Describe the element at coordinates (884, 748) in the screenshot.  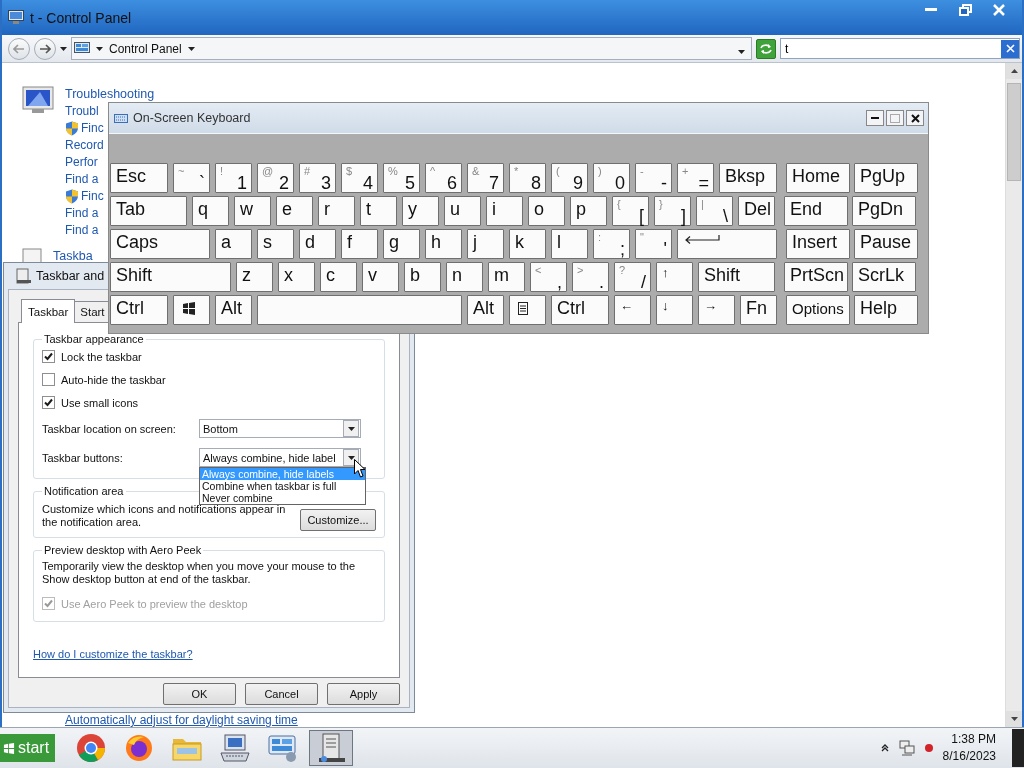
I see `chevron-up-icon` at that location.